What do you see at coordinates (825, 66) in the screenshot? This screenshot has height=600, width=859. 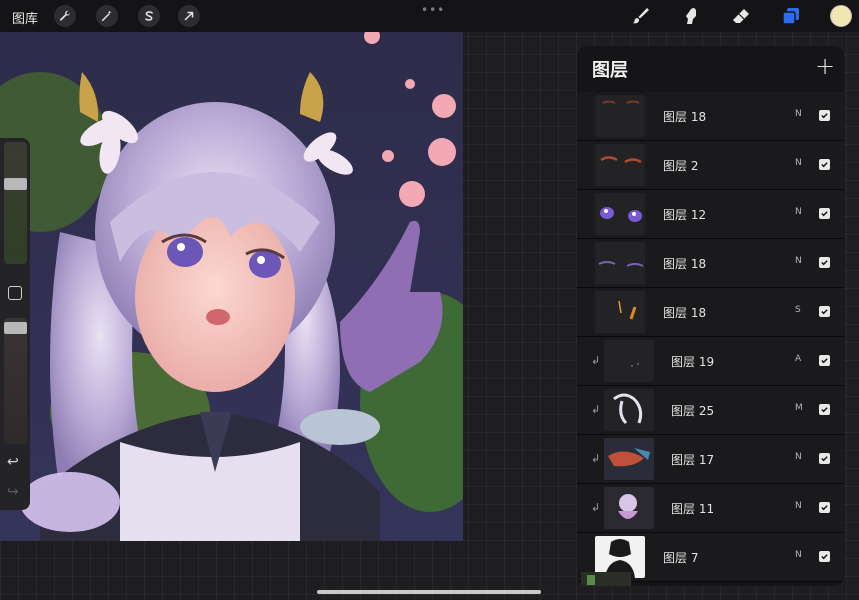 I see `add-layer-button: +` at bounding box center [825, 66].